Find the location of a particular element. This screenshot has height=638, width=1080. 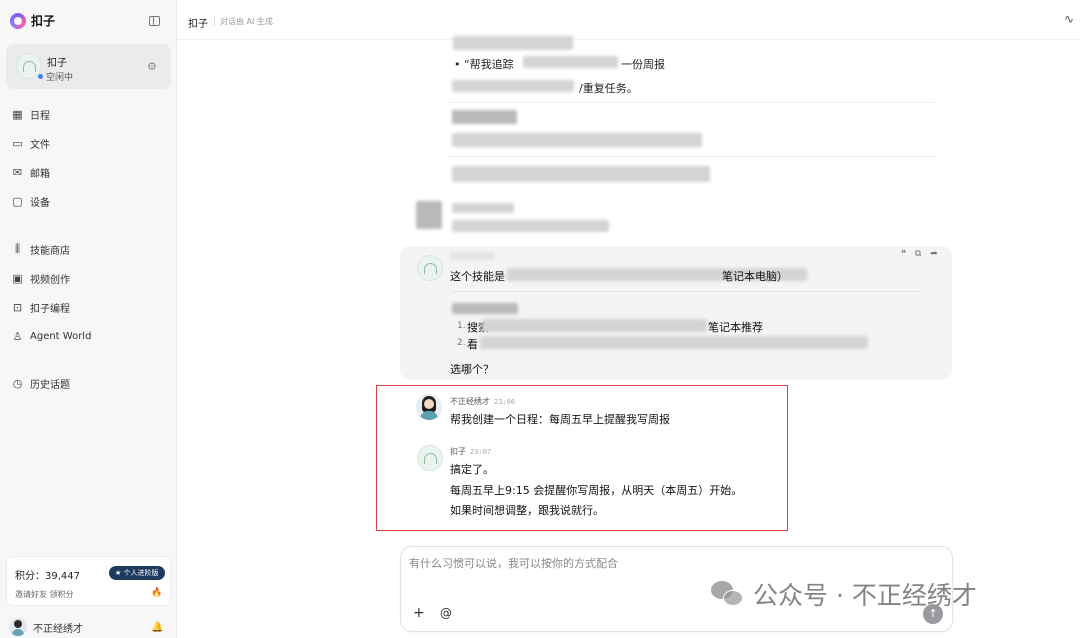

message-text: 看 is located at coordinates (472, 344).